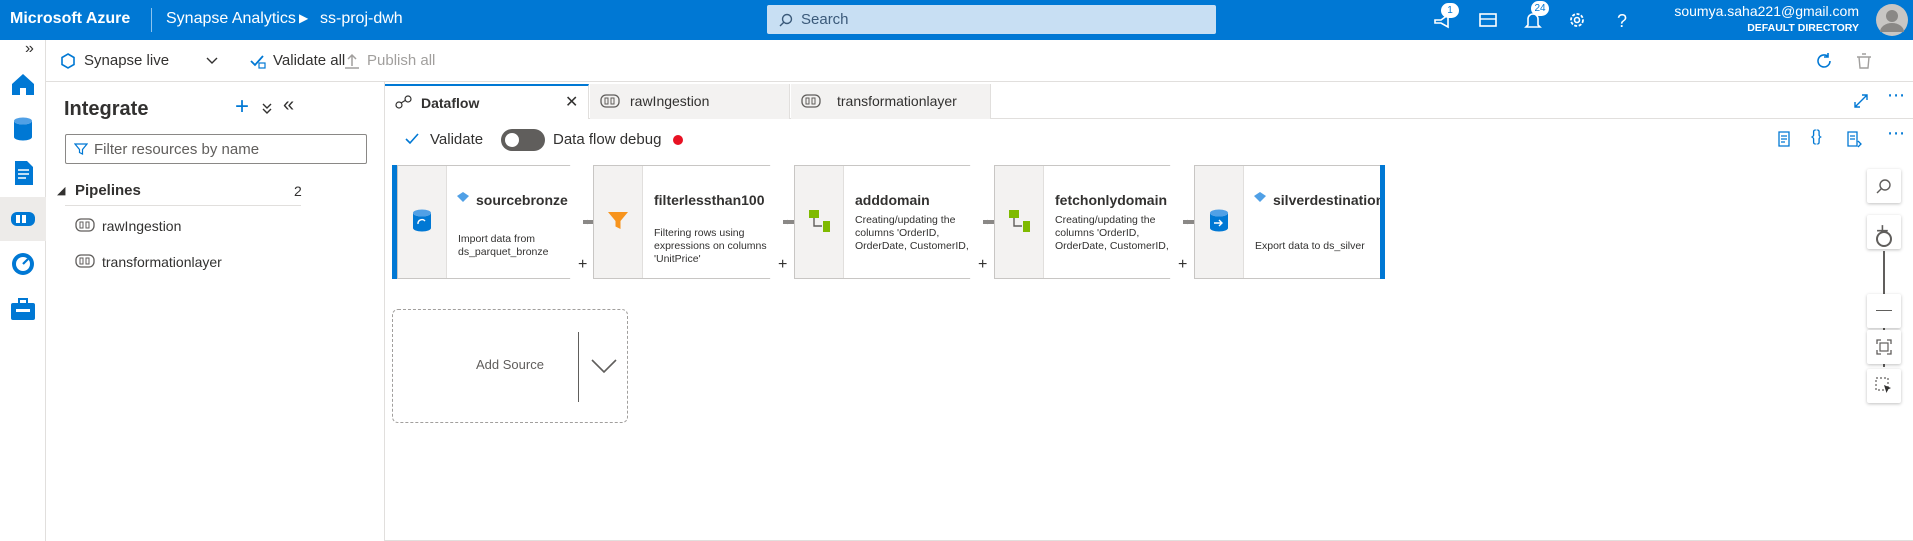  What do you see at coordinates (450, 103) in the screenshot?
I see `tab-label: Dataflow` at bounding box center [450, 103].